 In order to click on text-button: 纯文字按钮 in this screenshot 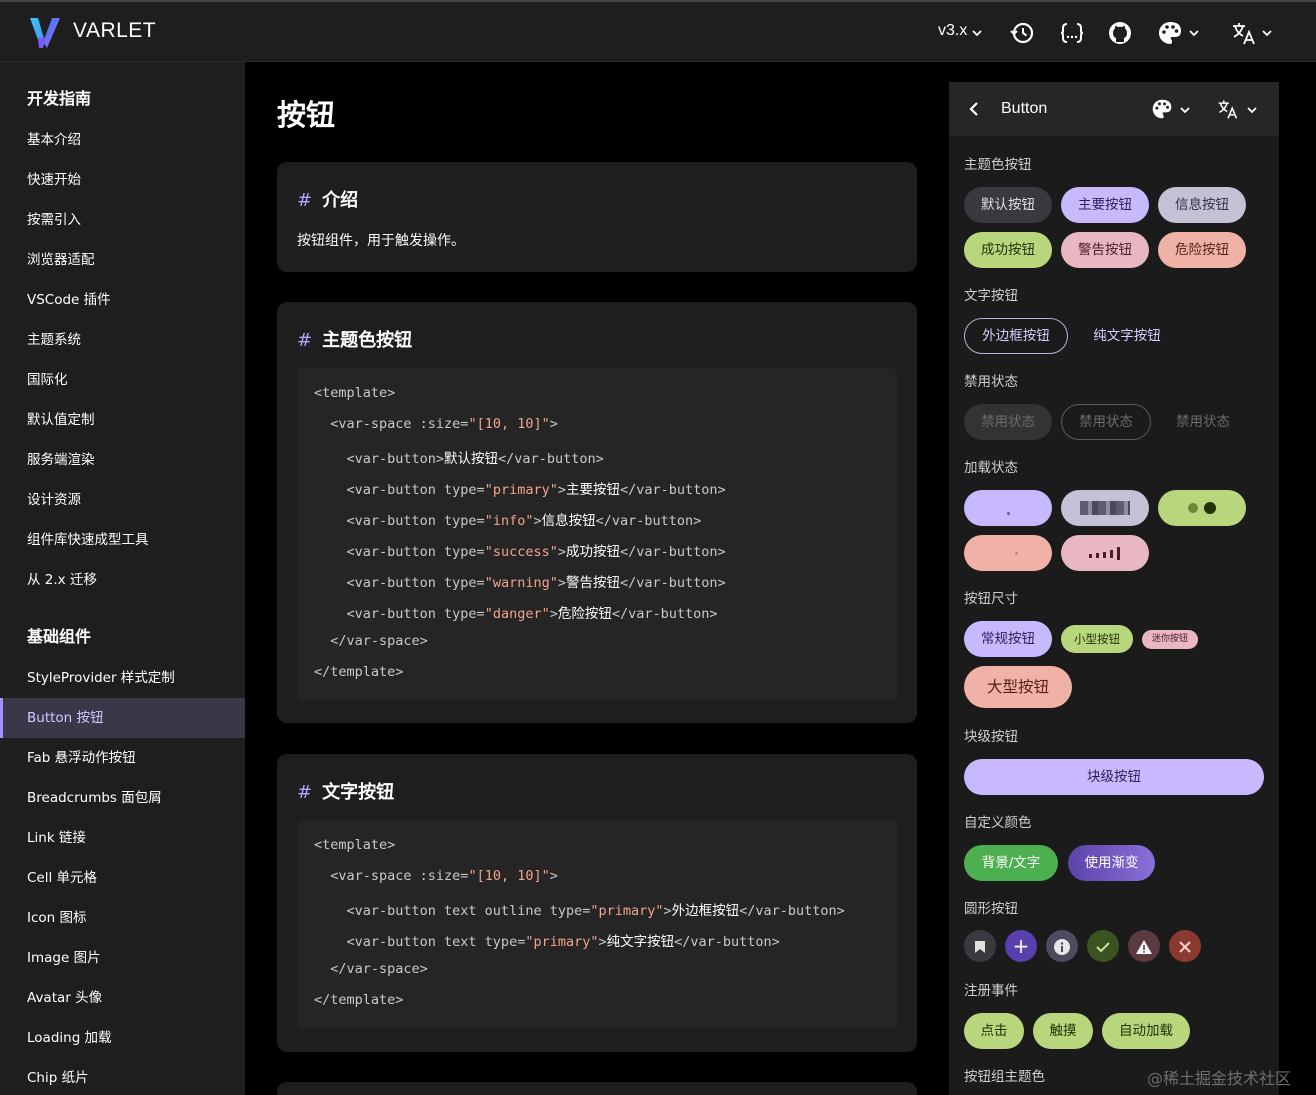, I will do `click(1127, 336)`.